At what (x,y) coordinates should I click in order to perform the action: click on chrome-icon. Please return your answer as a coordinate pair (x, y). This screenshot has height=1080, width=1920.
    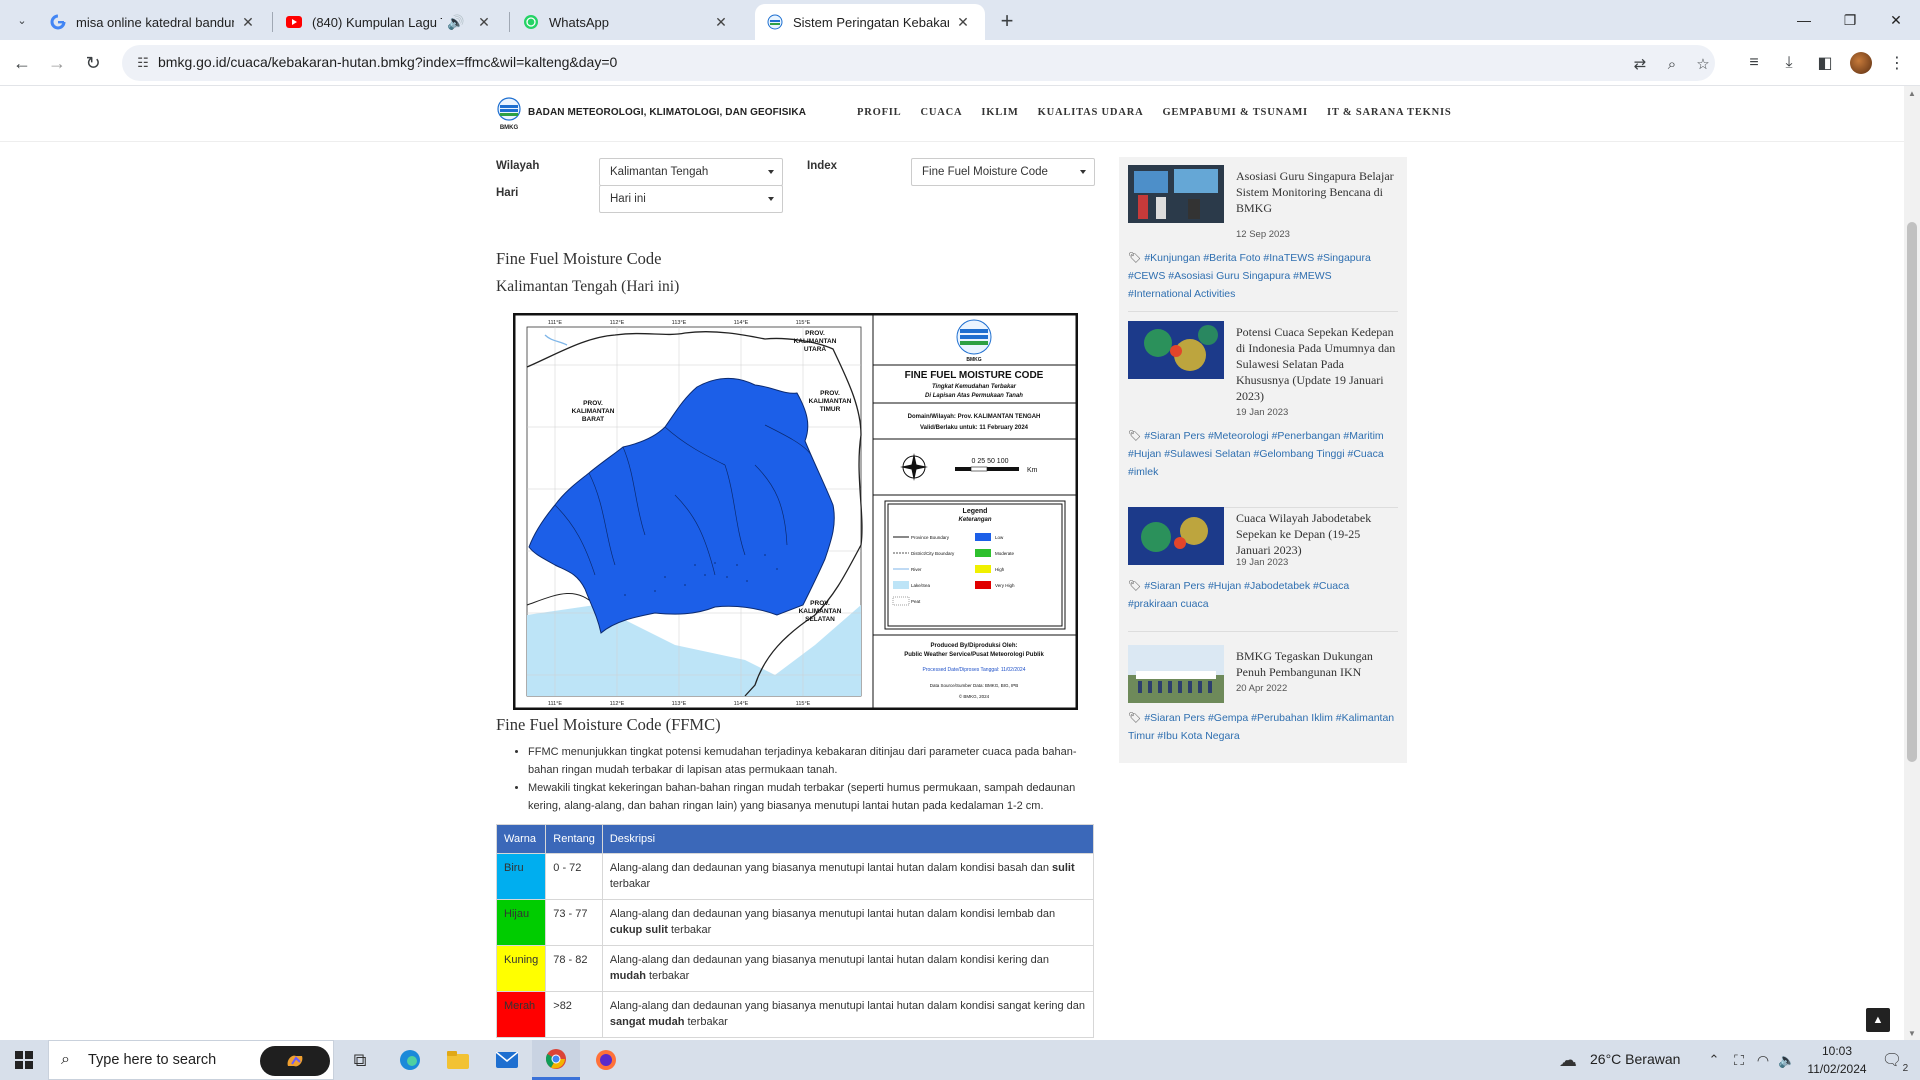
    Looking at the image, I should click on (556, 1060).